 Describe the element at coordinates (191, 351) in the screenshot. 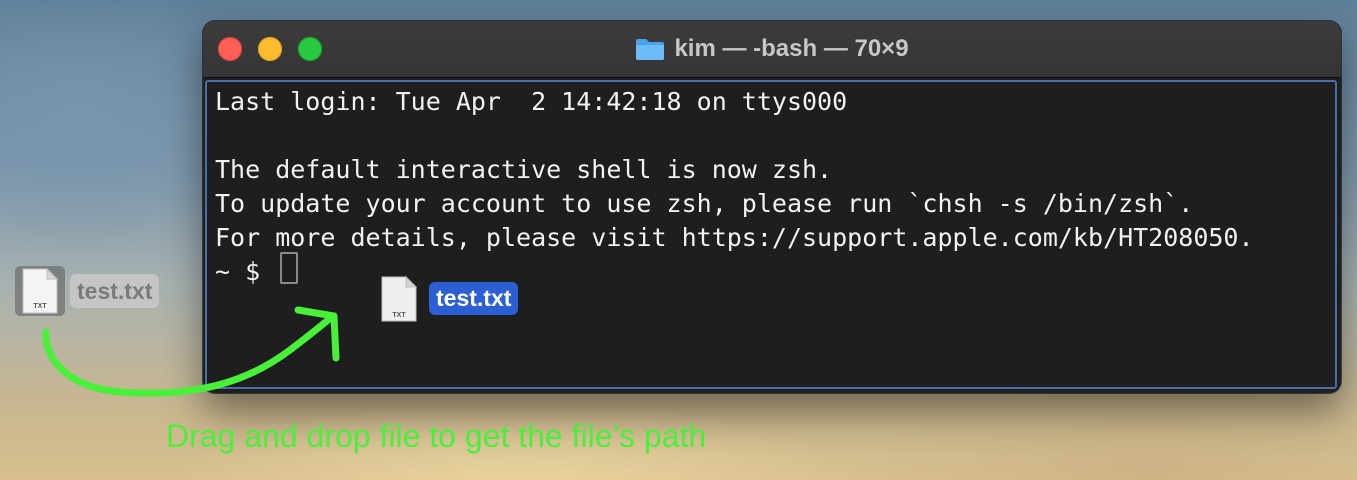

I see `drag-arrow-icon` at that location.